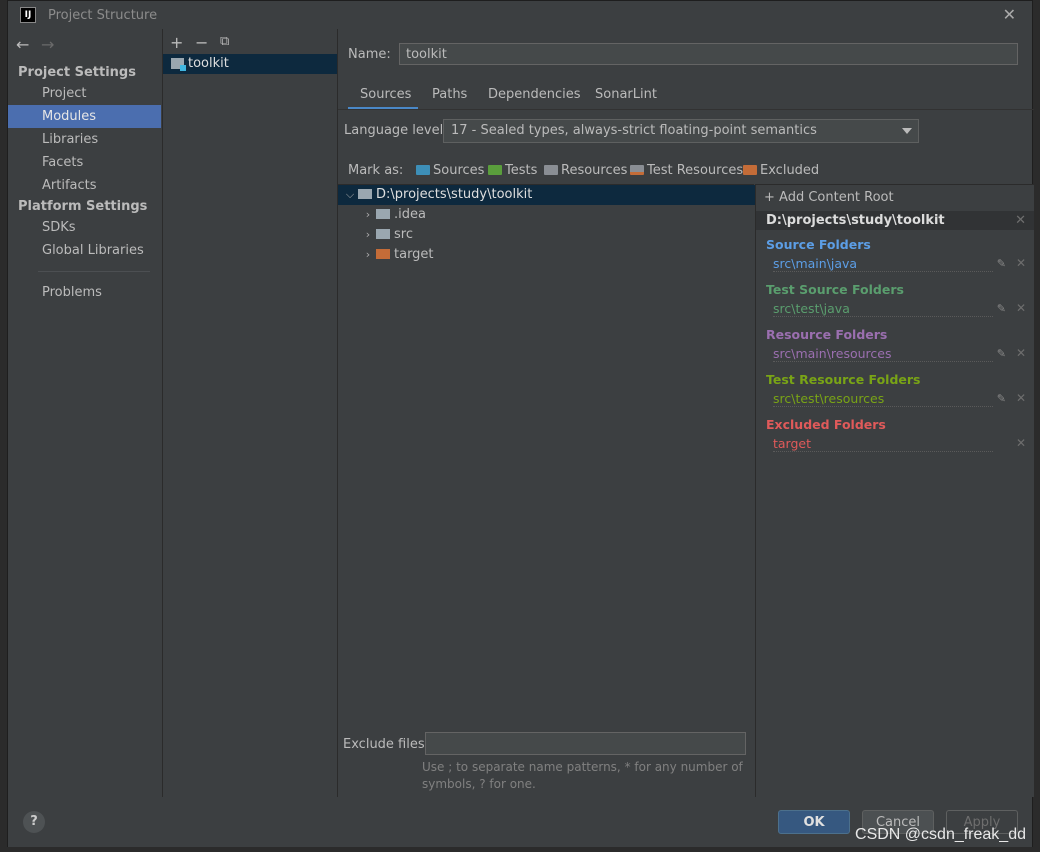 The width and height of the screenshot is (1040, 852). What do you see at coordinates (557, 255) in the screenshot?
I see `tree-item-target: › target` at bounding box center [557, 255].